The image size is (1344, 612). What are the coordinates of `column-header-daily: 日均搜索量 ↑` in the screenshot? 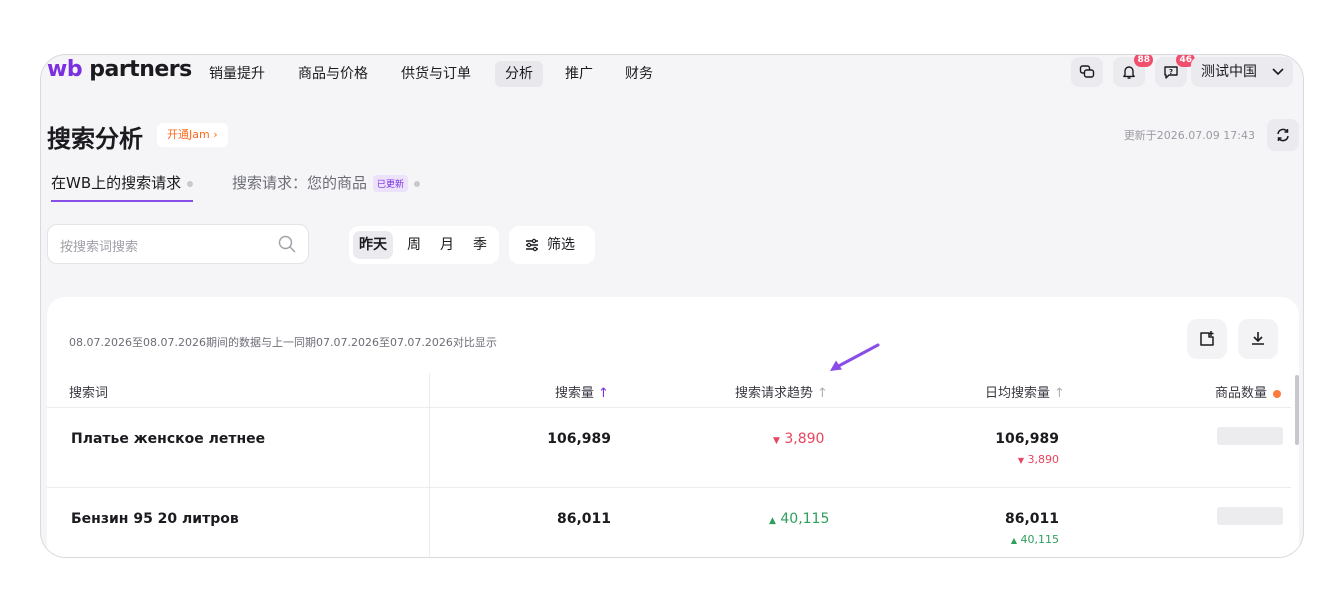 It's located at (1025, 391).